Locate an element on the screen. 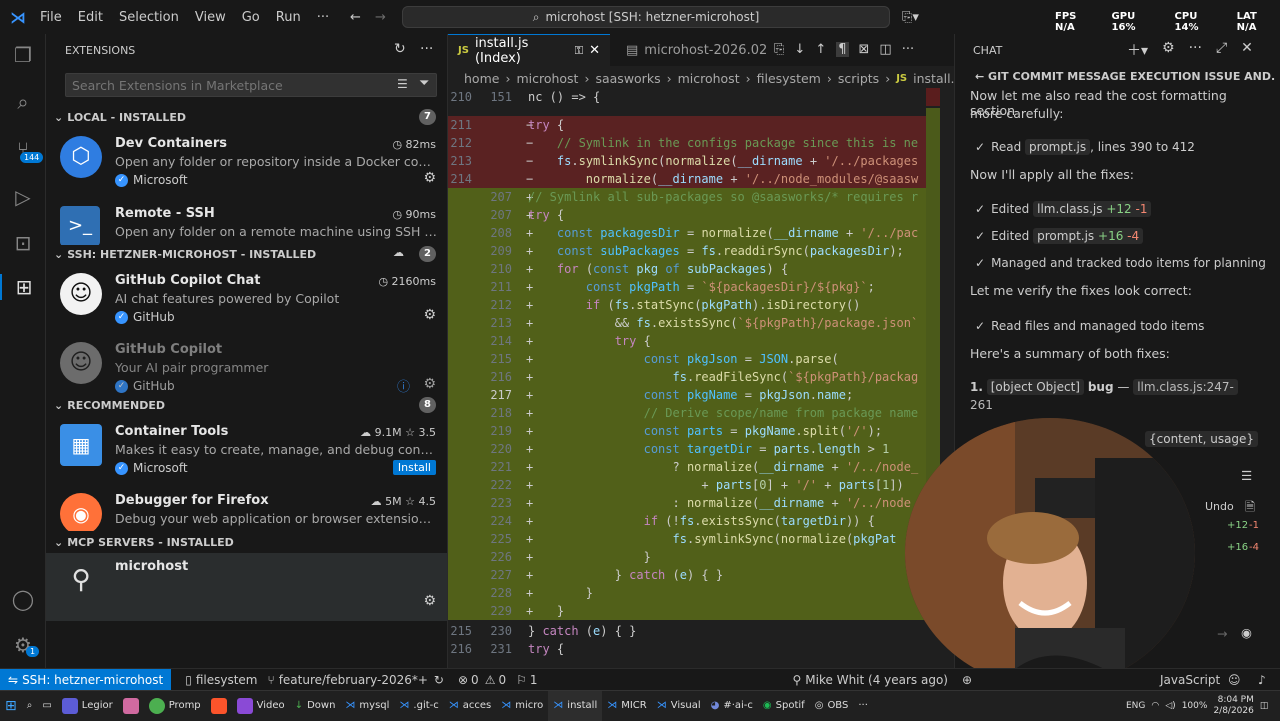 The image size is (1280, 721). refresh-icon: ↻ is located at coordinates (400, 49).